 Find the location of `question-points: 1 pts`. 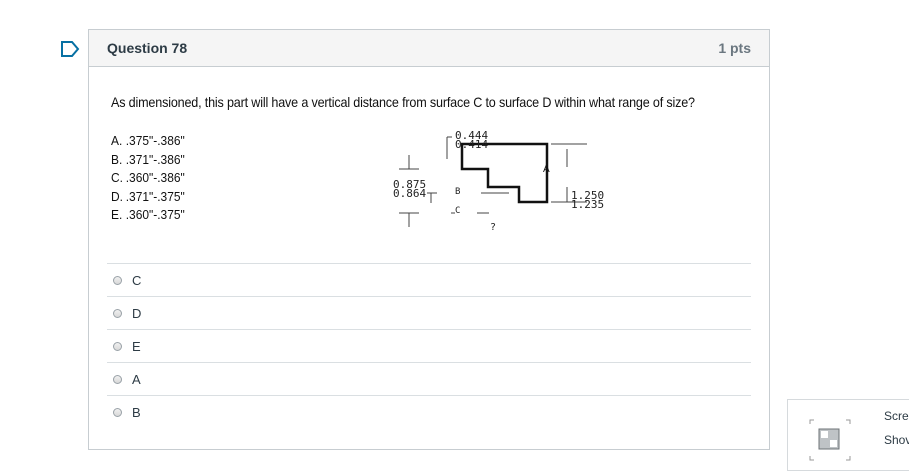

question-points: 1 pts is located at coordinates (734, 48).